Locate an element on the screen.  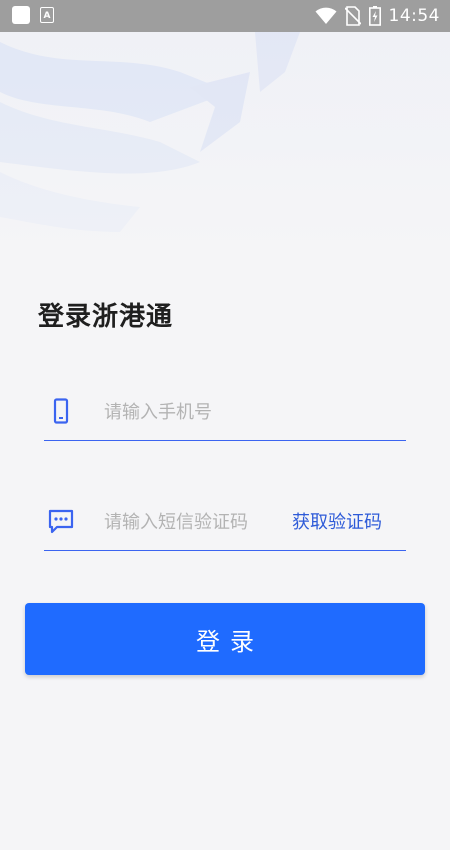
page-title: 登录浙港通 is located at coordinates (106, 317).